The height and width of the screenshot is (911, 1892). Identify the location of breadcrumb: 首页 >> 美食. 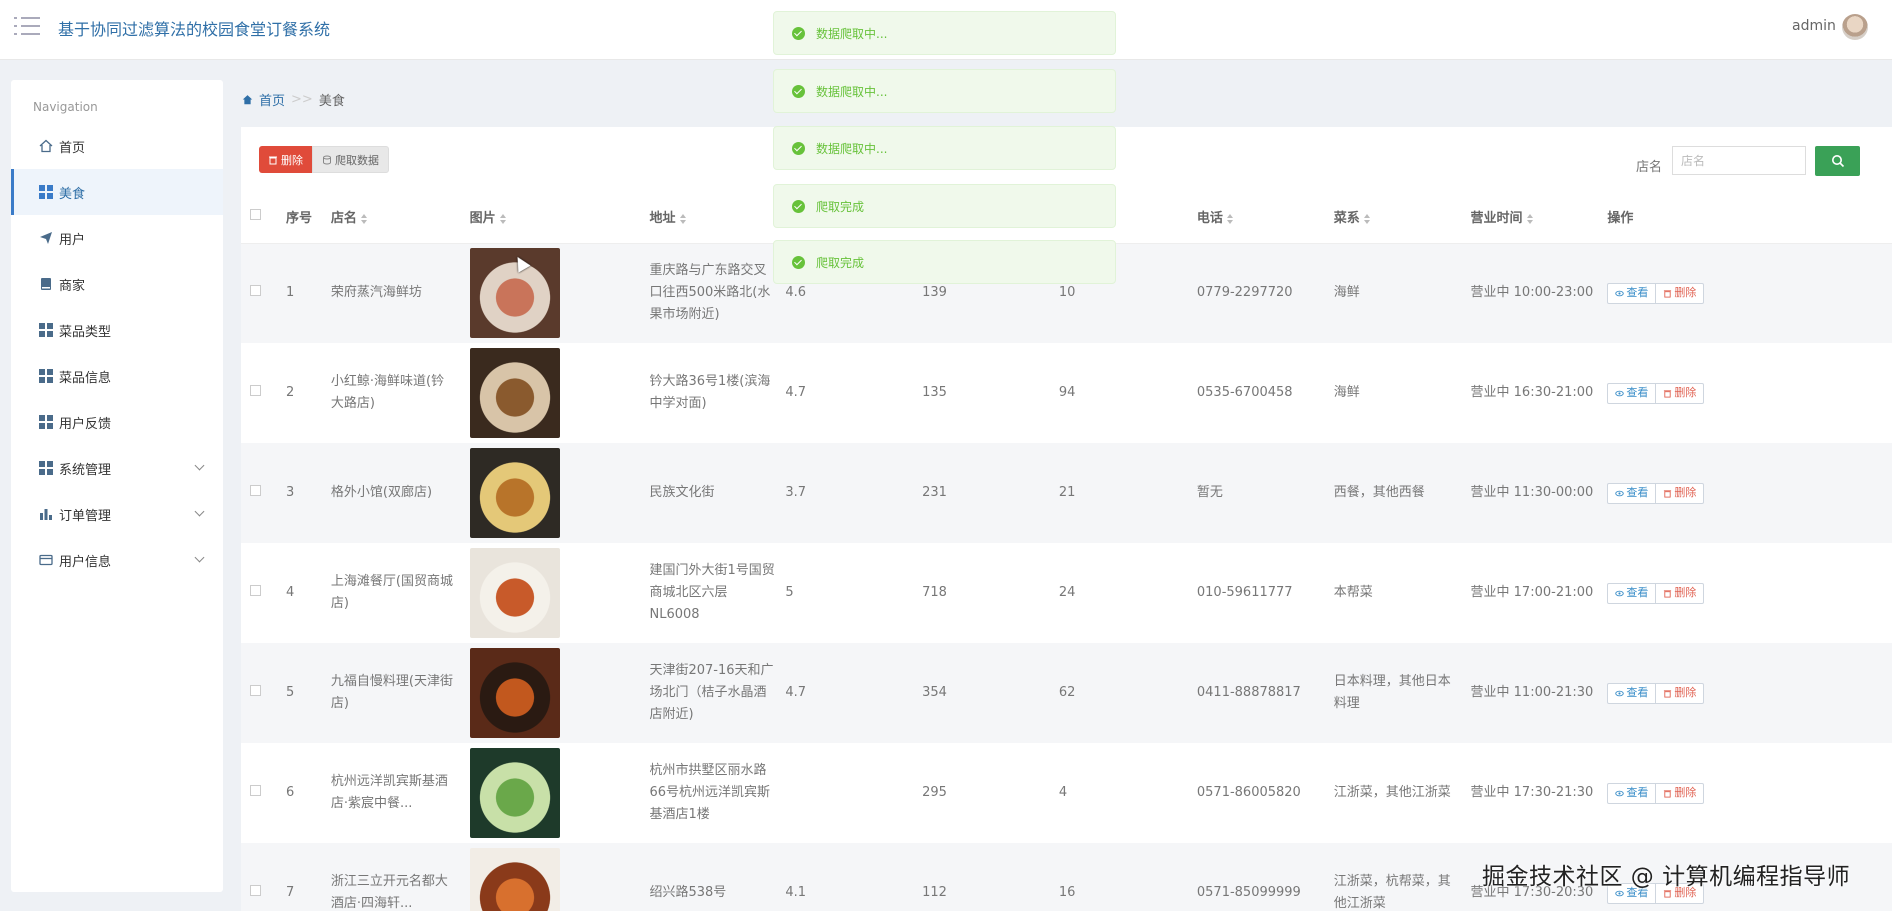
(293, 99).